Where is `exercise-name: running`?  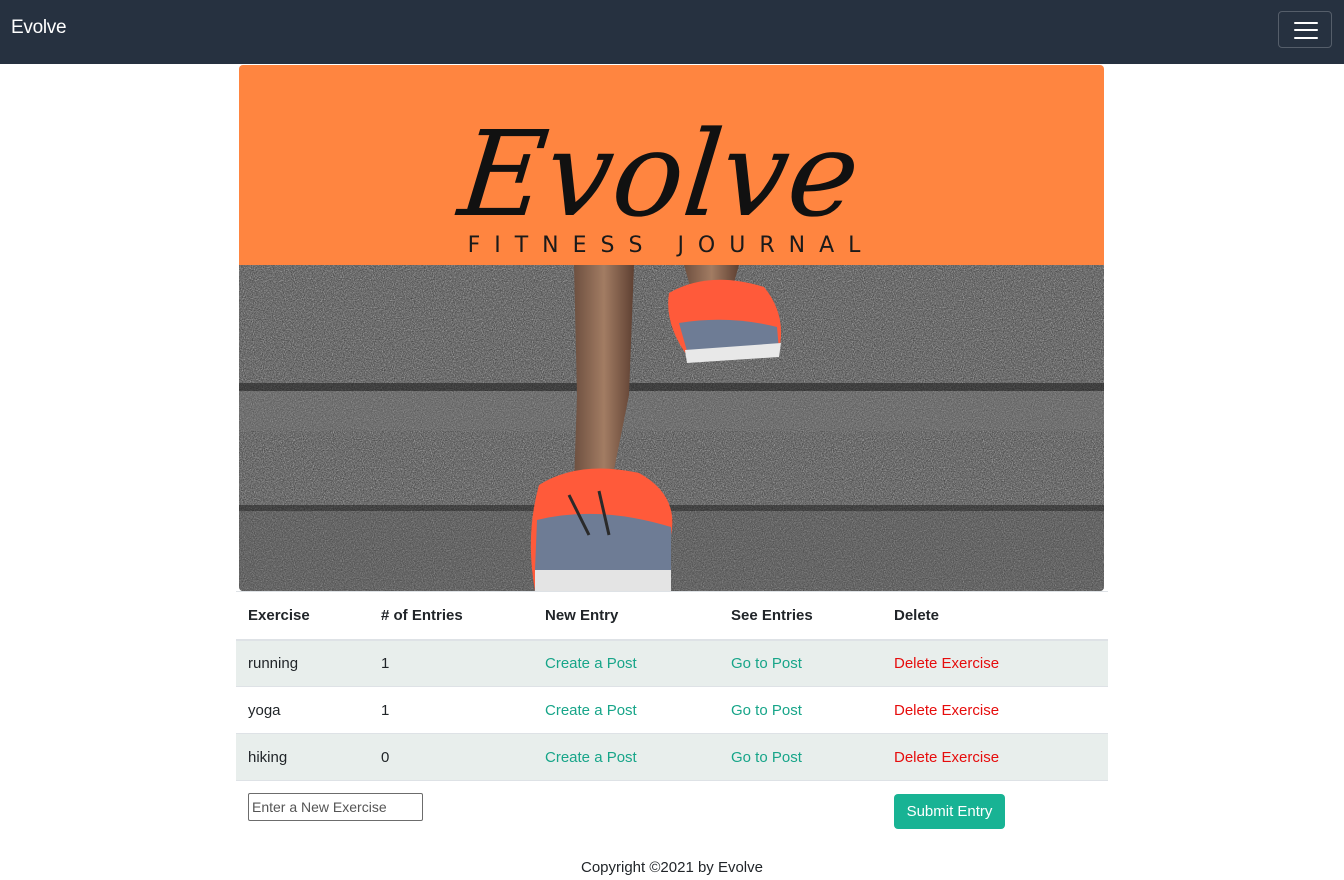 exercise-name: running is located at coordinates (302, 663).